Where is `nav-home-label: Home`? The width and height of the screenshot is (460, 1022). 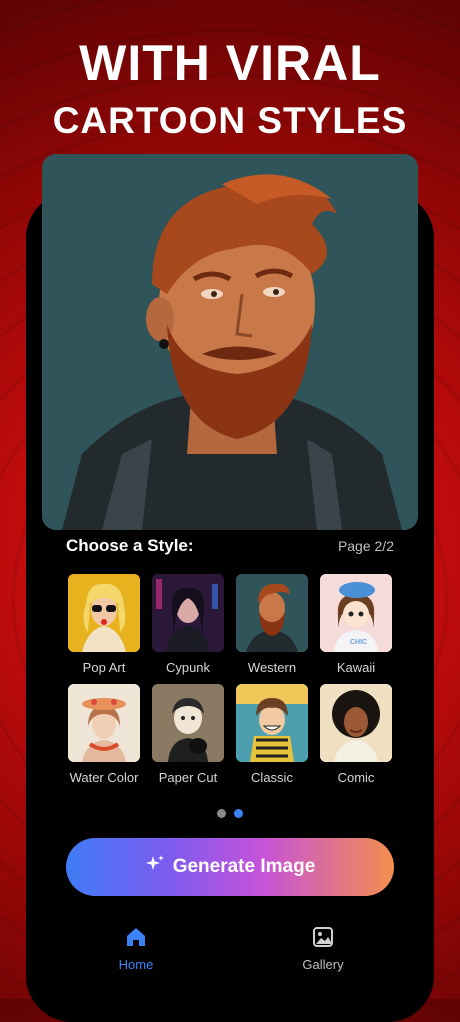
nav-home-label: Home is located at coordinates (136, 964).